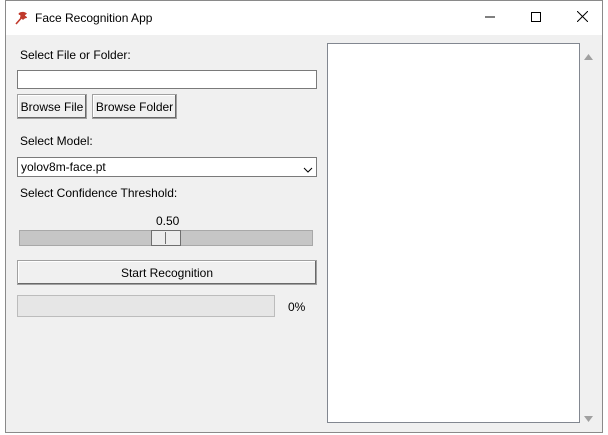 The height and width of the screenshot is (435, 608). I want to click on maximize-icon, so click(536, 18).